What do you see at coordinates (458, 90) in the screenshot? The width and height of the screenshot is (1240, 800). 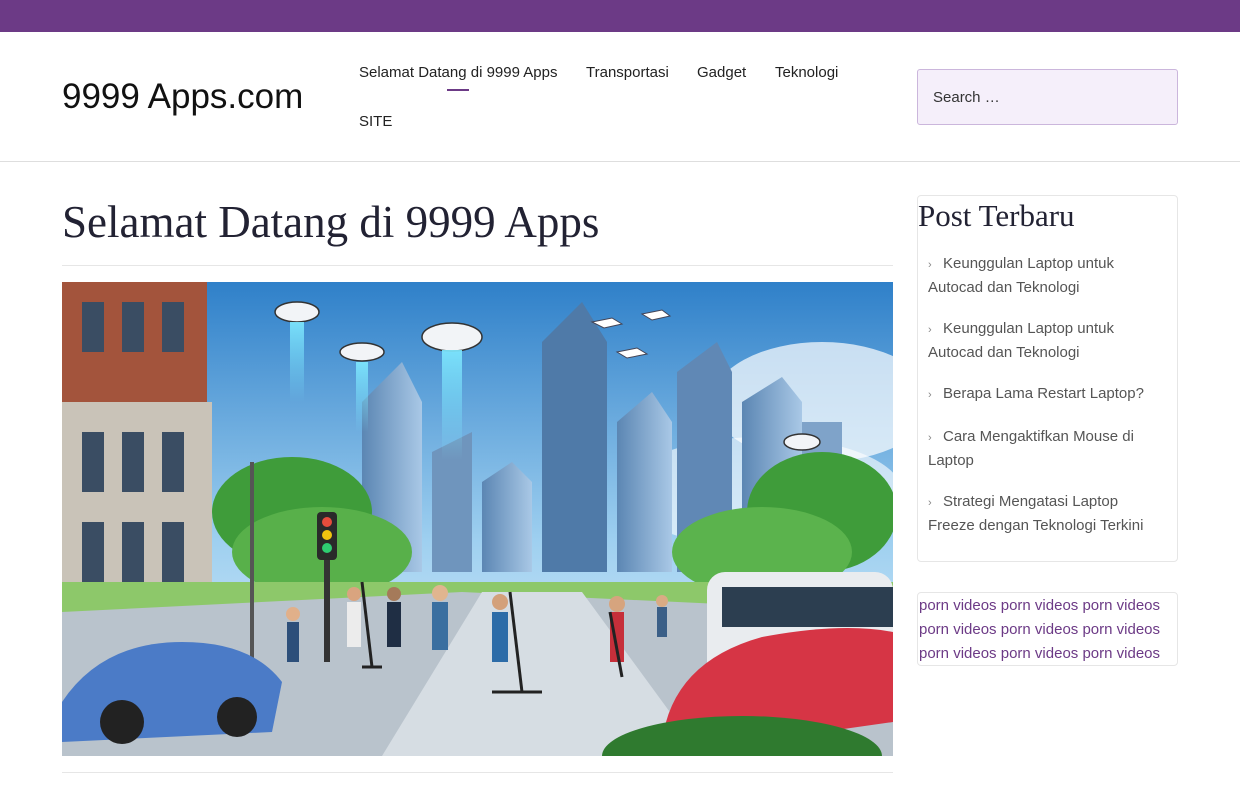 I see `nav-active-indicator` at bounding box center [458, 90].